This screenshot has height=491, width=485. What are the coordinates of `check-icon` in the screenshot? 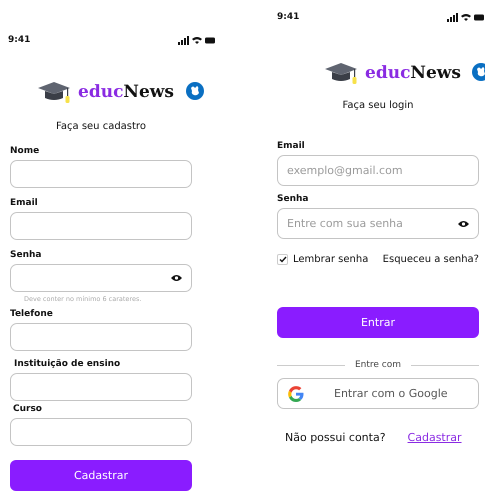 It's located at (282, 259).